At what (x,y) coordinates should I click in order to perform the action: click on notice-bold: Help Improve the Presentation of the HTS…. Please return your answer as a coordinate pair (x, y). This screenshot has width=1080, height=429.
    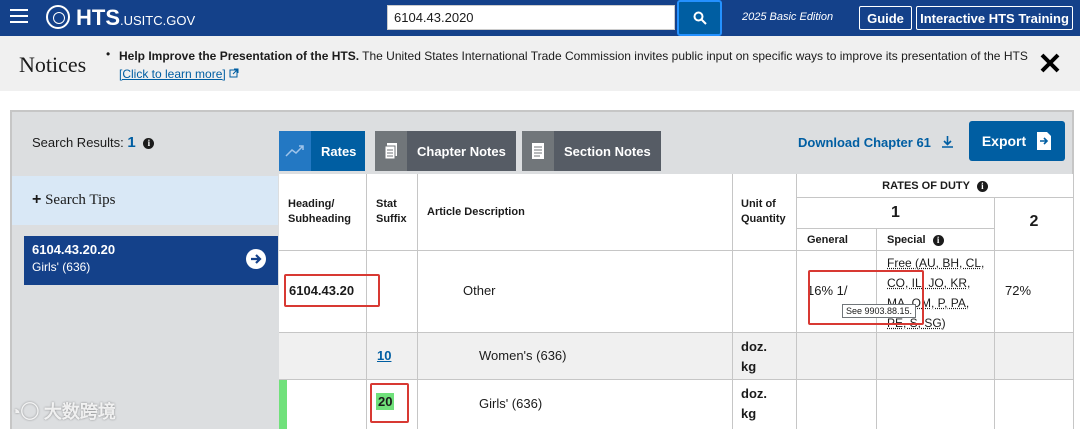
    Looking at the image, I should click on (239, 56).